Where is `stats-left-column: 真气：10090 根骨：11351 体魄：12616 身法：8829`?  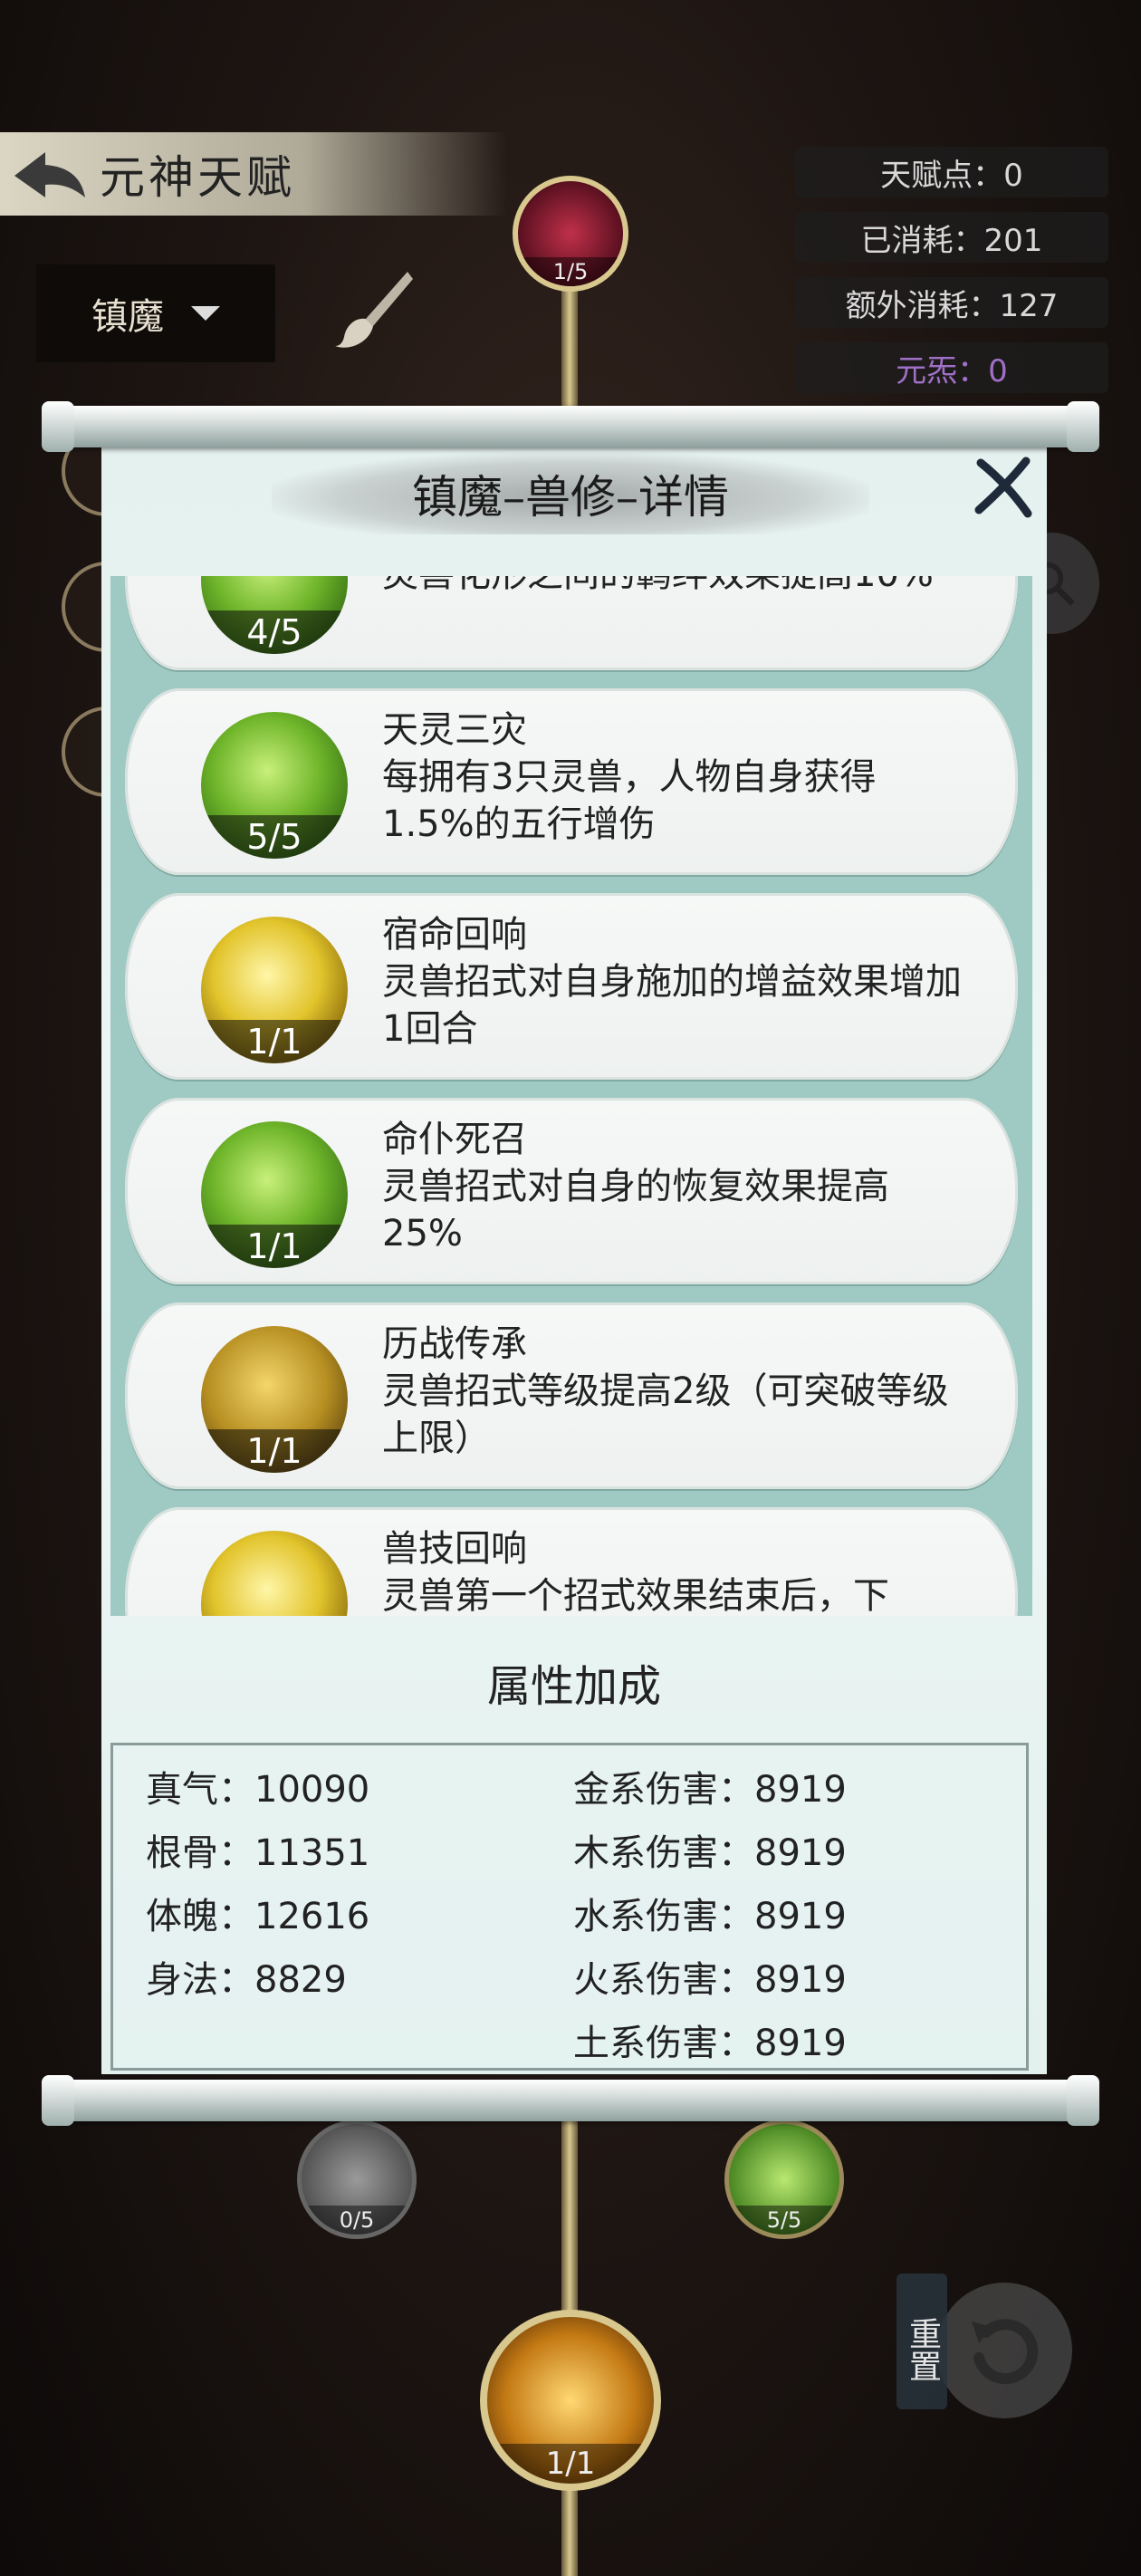 stats-left-column: 真气：10090 根骨：11351 体魄：12616 身法：8829 is located at coordinates (258, 1885).